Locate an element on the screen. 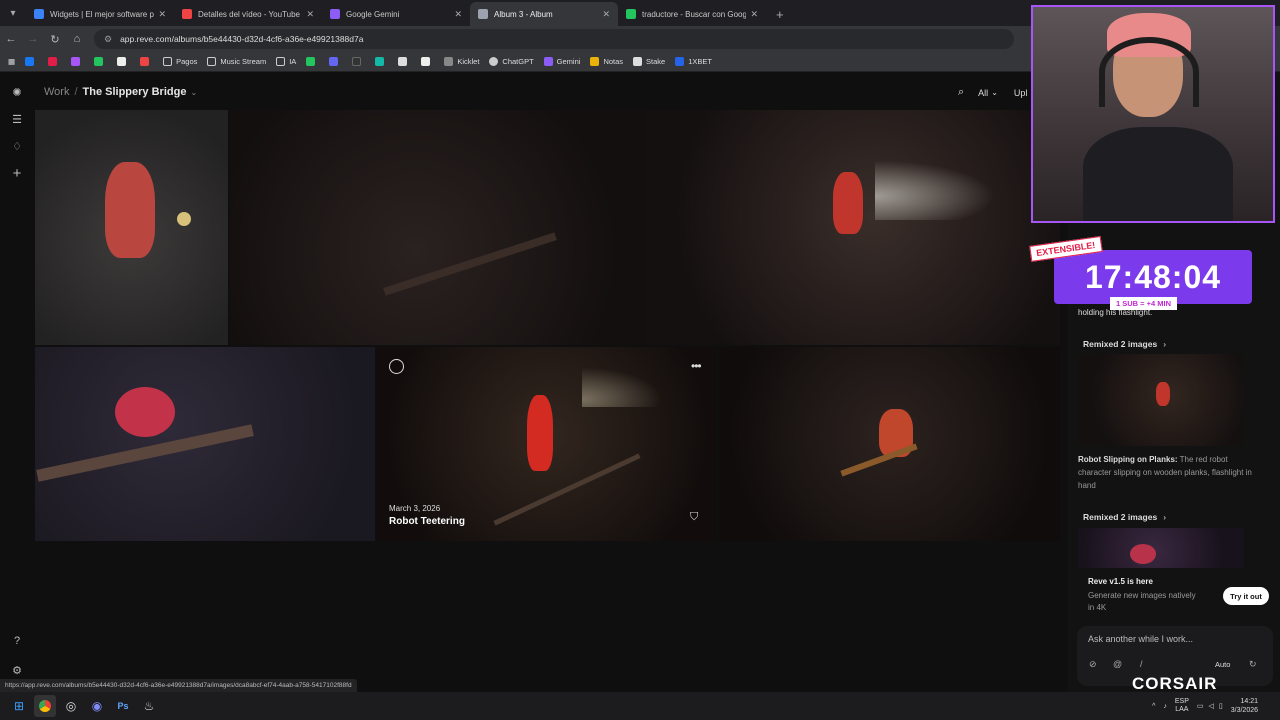  left-rail: ✺ ☰ ♢ + ? ⚙ is located at coordinates (17, 384).